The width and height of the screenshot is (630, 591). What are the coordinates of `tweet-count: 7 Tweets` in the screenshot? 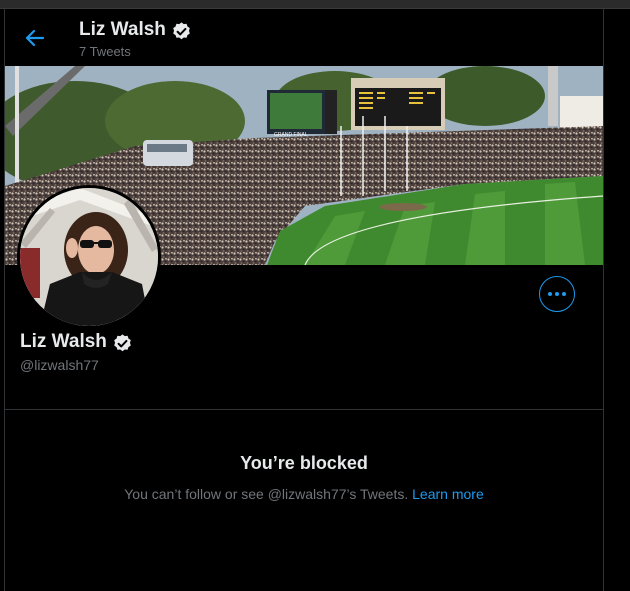 It's located at (105, 51).